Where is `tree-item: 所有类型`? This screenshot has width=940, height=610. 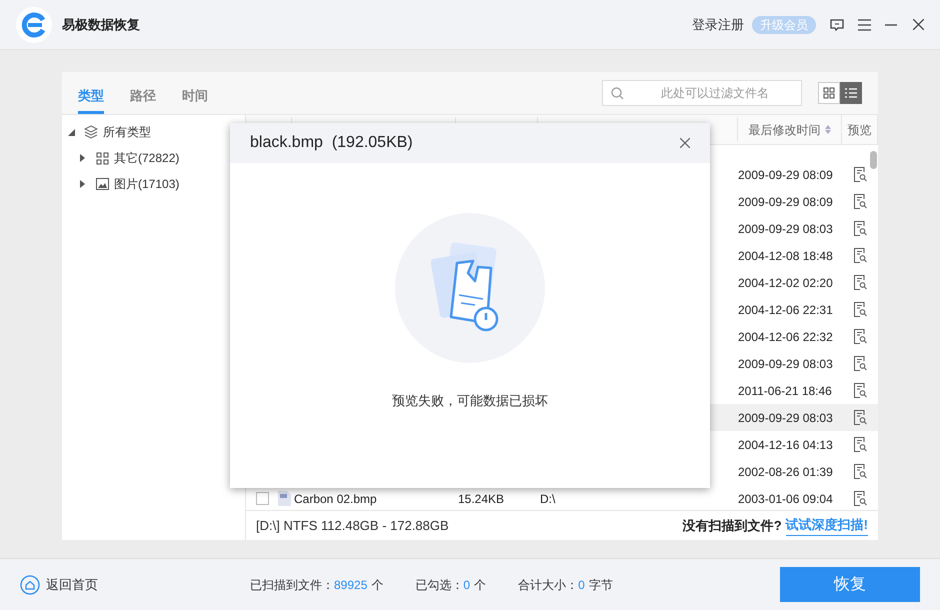
tree-item: 所有类型 is located at coordinates (127, 132).